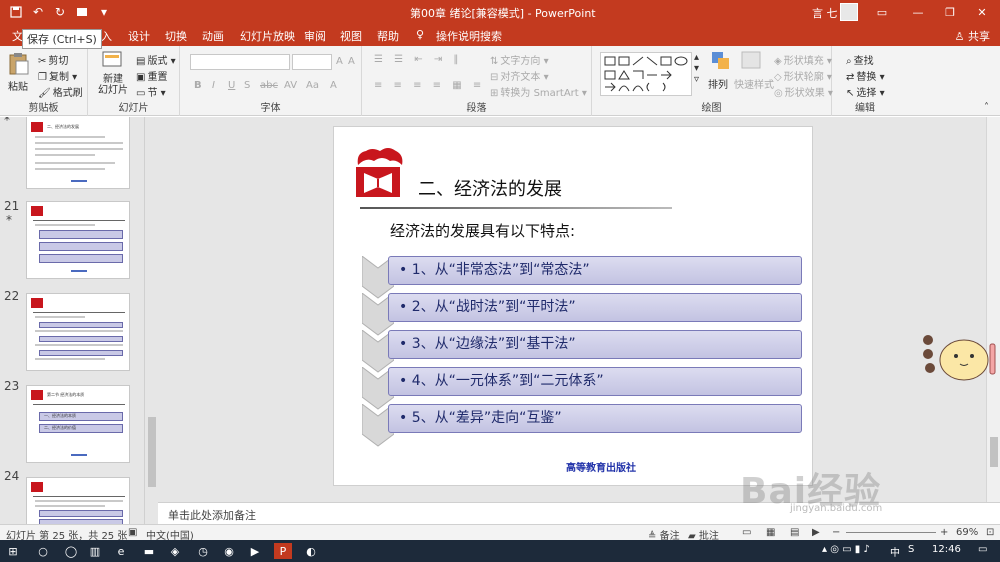  I want to click on shrink-font-button: A, so click(351, 61).